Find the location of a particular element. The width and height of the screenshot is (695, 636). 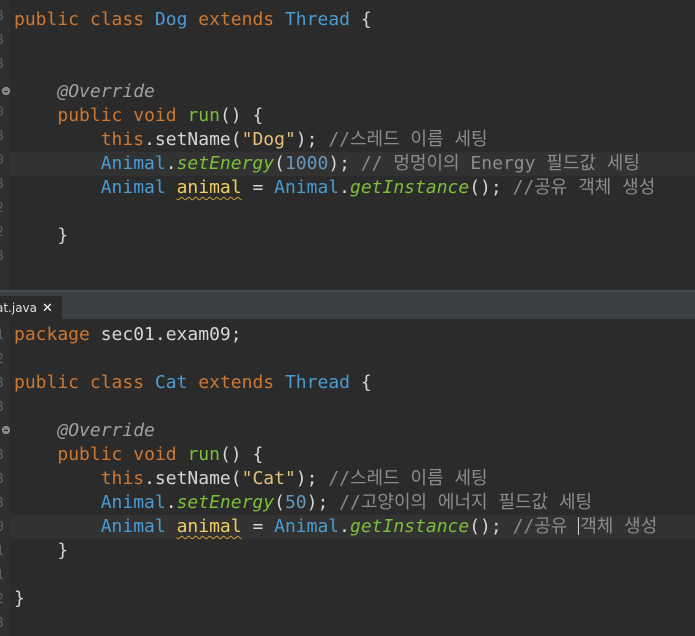

comment: //공유 is located at coordinates (545, 526).